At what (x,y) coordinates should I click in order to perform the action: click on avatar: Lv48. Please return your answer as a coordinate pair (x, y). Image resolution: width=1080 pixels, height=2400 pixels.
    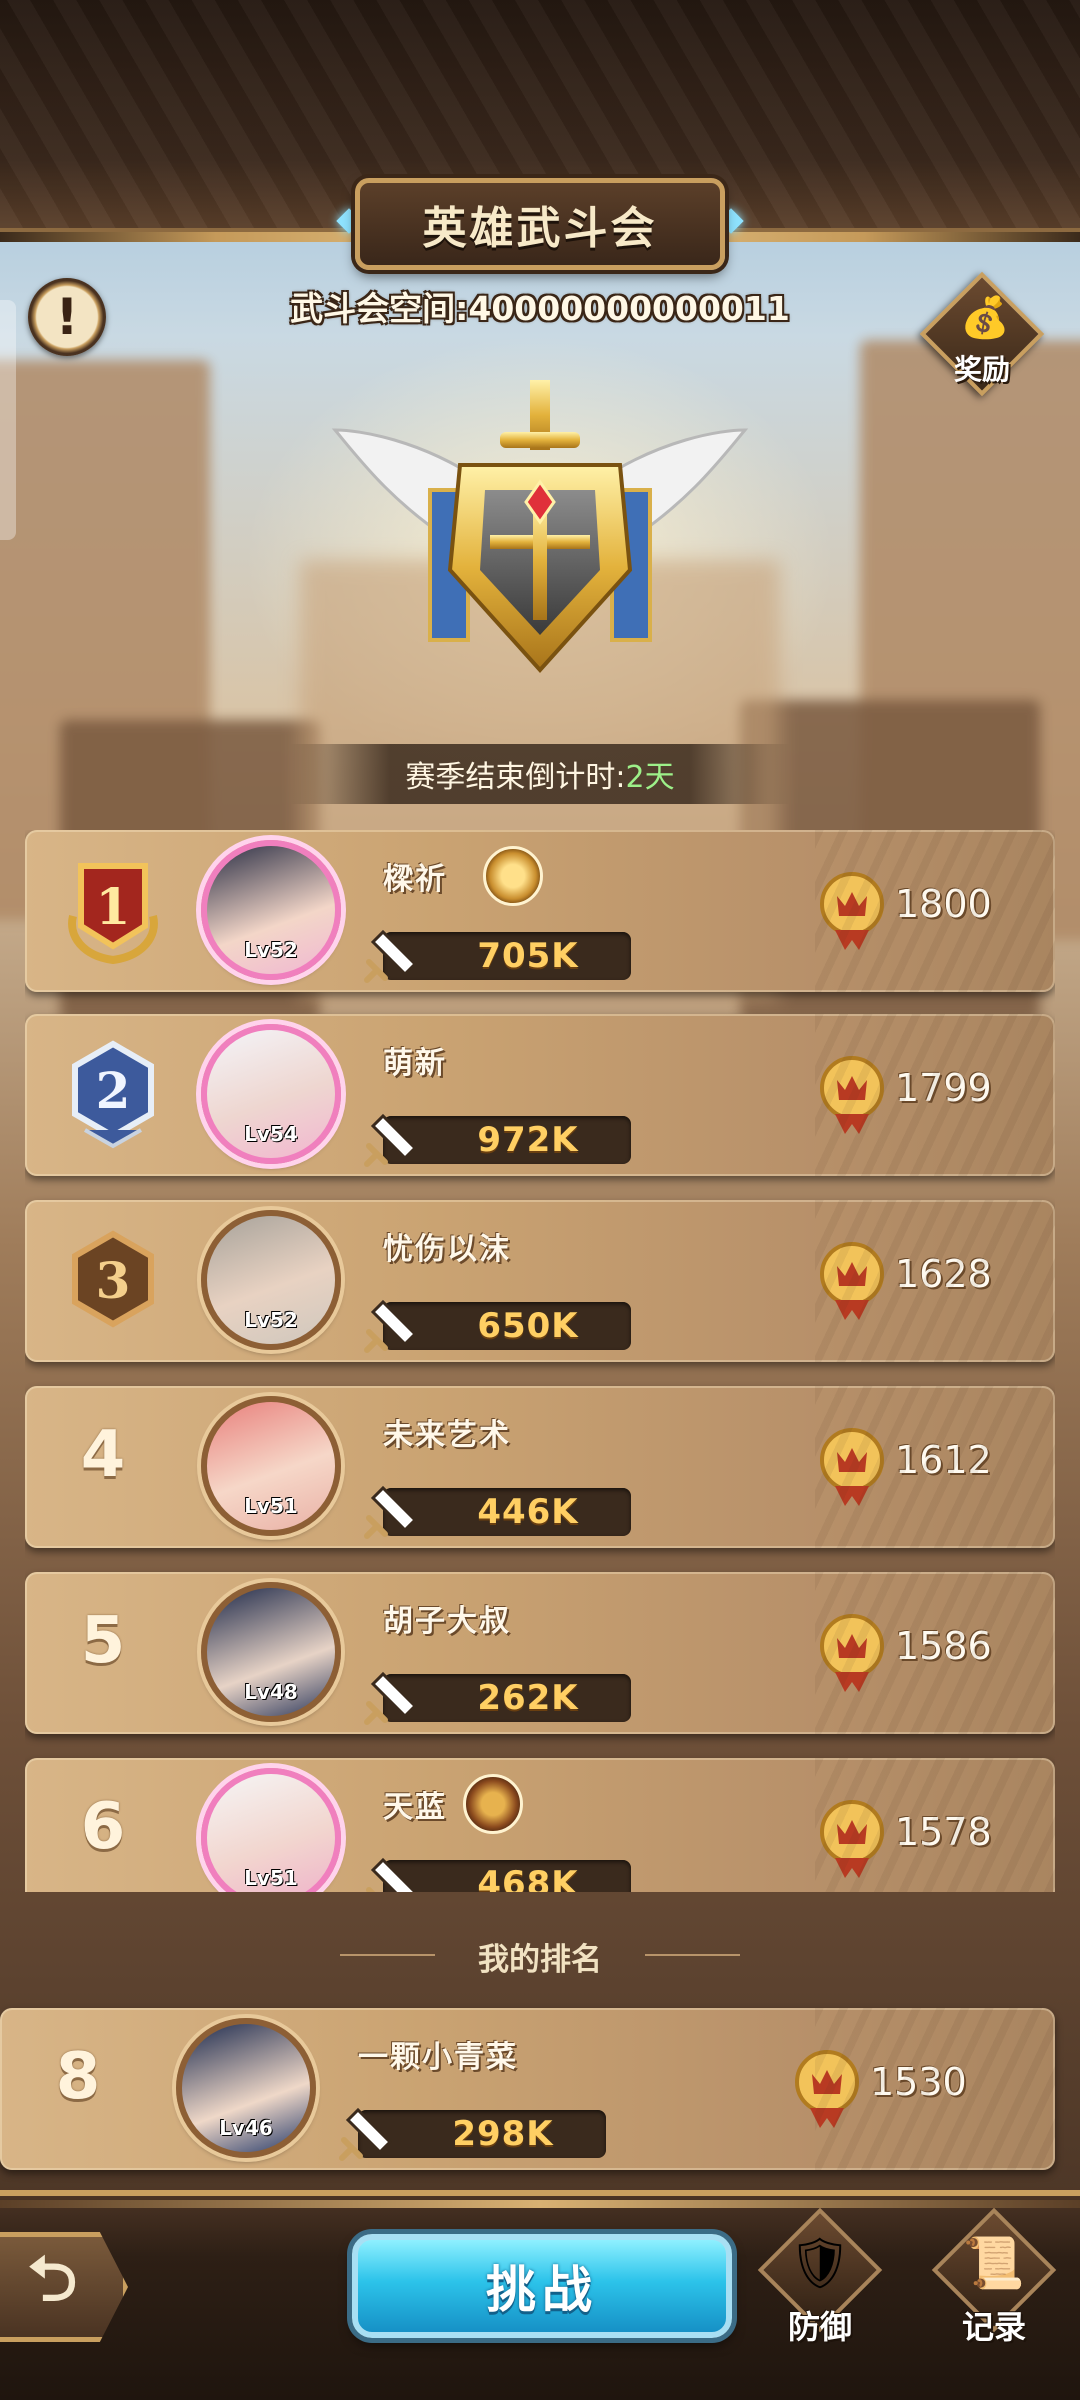
    Looking at the image, I should click on (271, 1652).